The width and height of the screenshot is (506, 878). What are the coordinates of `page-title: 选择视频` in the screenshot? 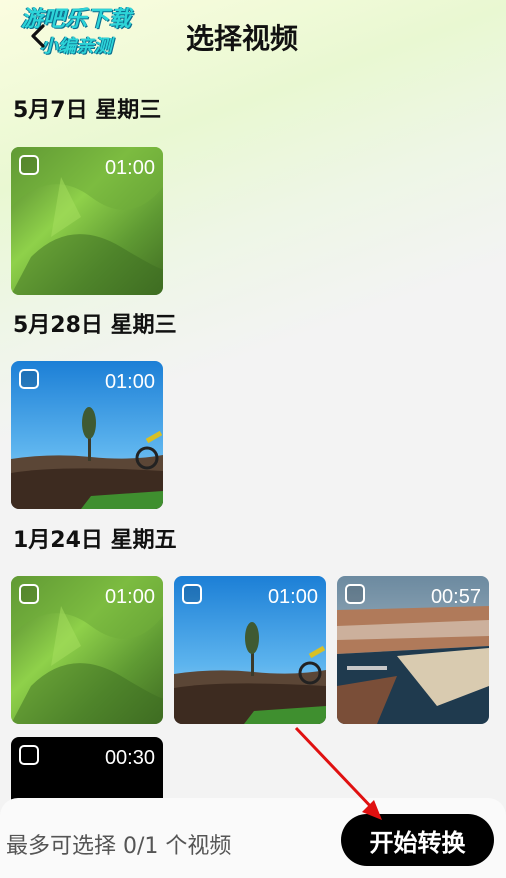 It's located at (242, 38).